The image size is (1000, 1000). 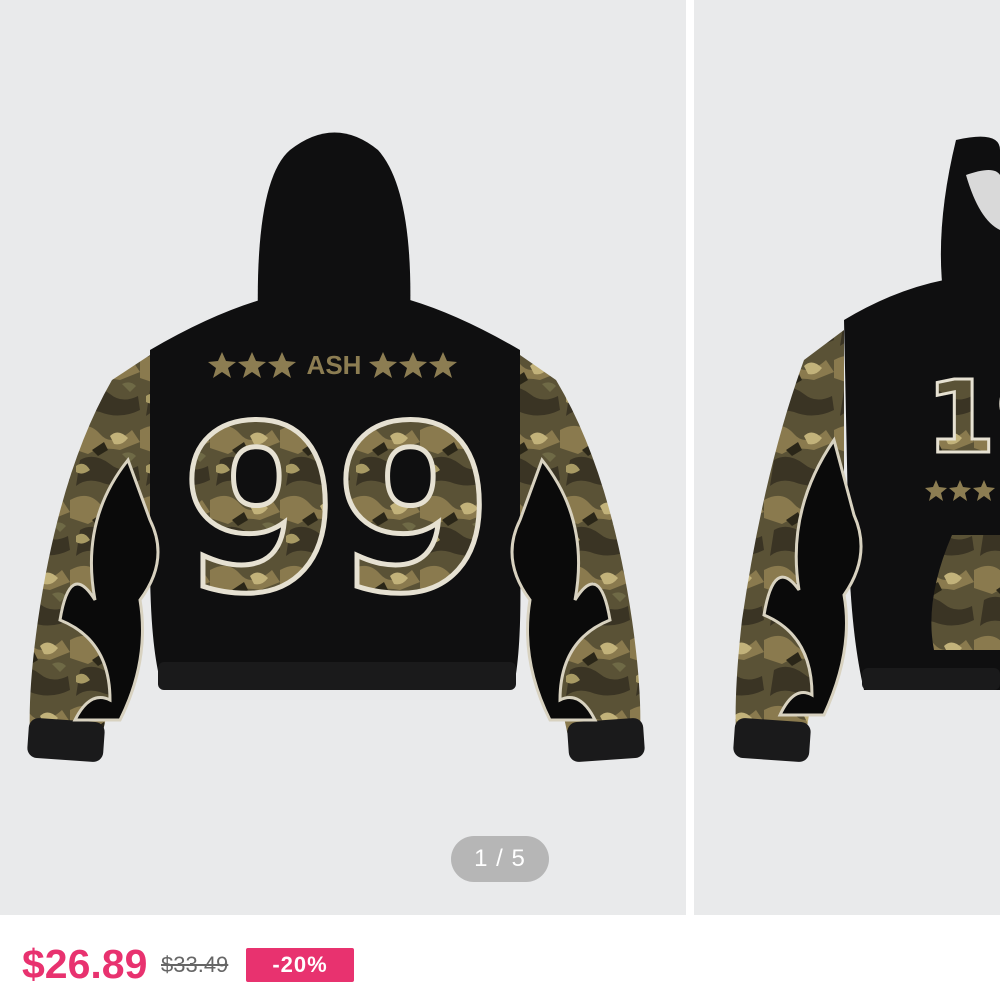 What do you see at coordinates (85, 964) in the screenshot?
I see `current-price: $26.89` at bounding box center [85, 964].